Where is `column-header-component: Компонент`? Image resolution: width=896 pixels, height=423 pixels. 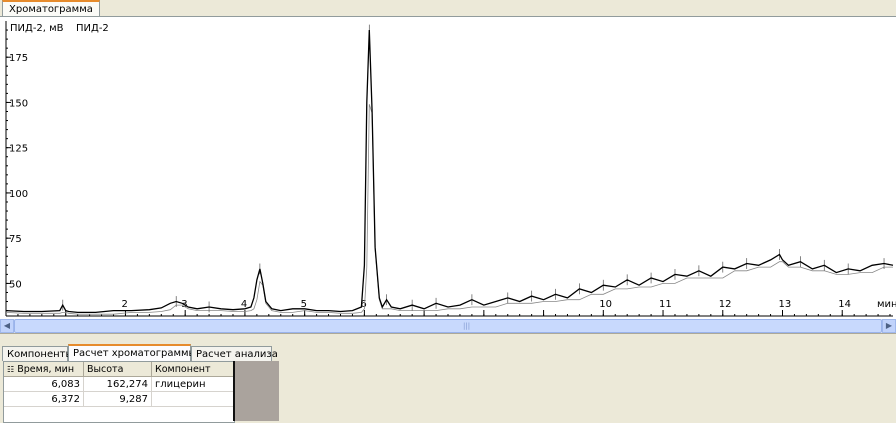 column-header-component: Компонент is located at coordinates (193, 369).